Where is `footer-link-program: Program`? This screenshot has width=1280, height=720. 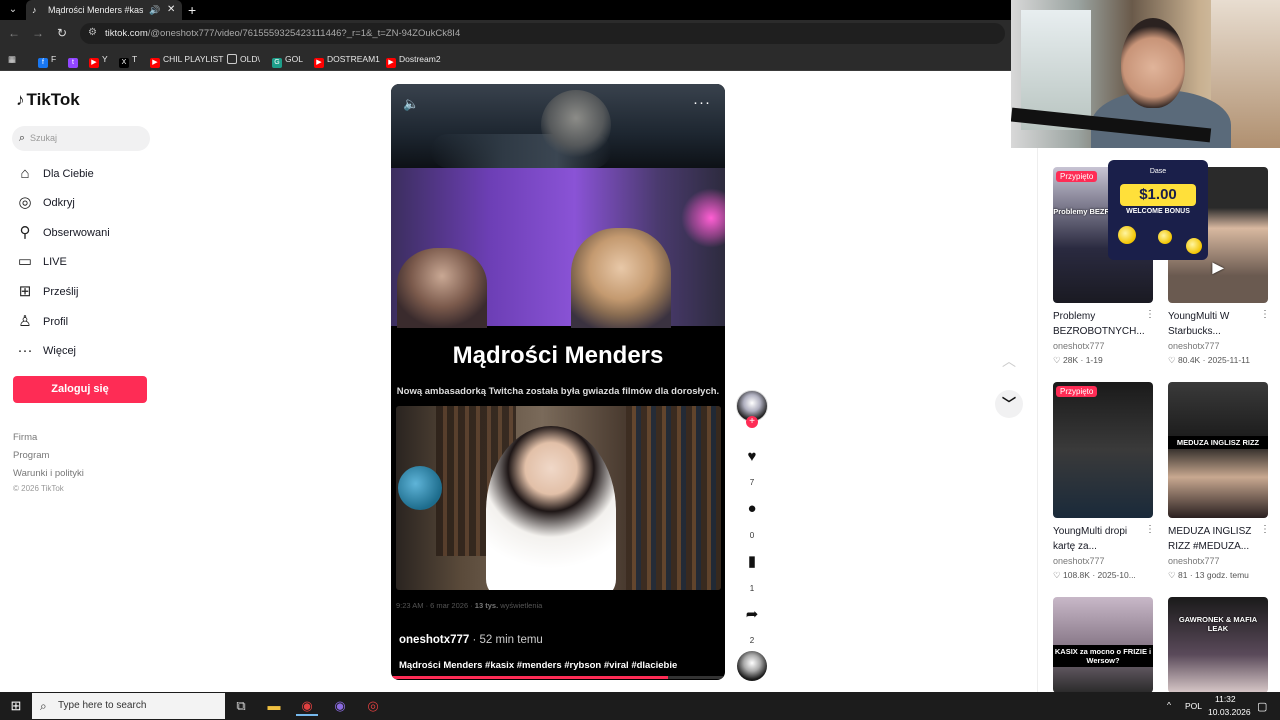 footer-link-program: Program is located at coordinates (31, 455).